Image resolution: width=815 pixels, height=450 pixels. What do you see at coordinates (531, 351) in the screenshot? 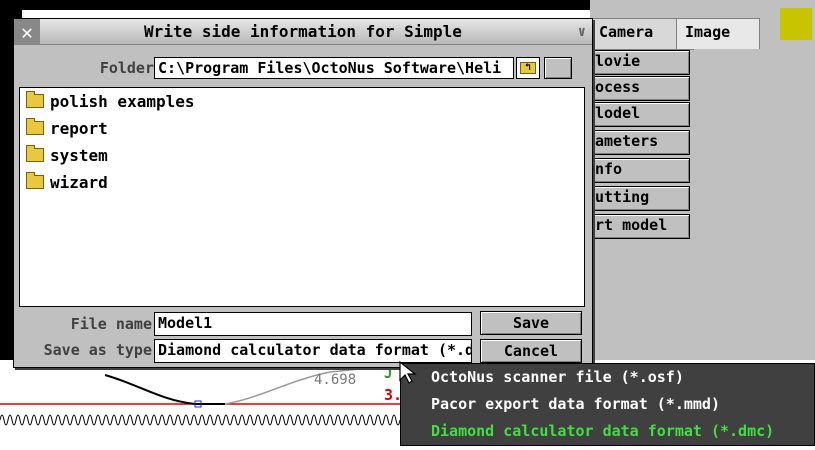
I see `cancel-button: Cancel` at bounding box center [531, 351].